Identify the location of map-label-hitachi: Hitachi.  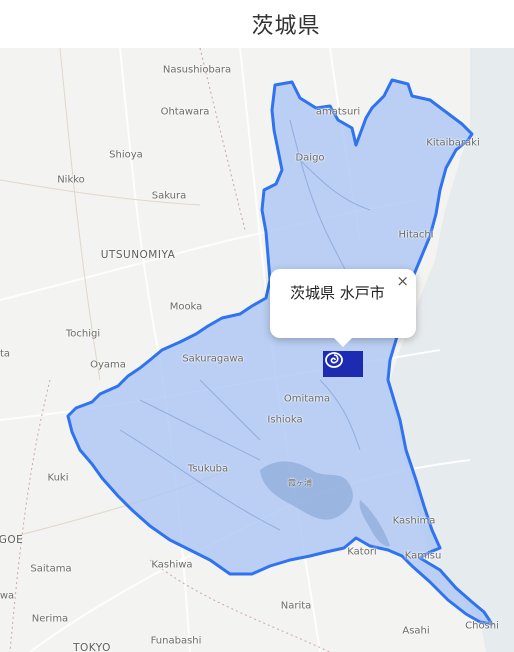
(416, 235).